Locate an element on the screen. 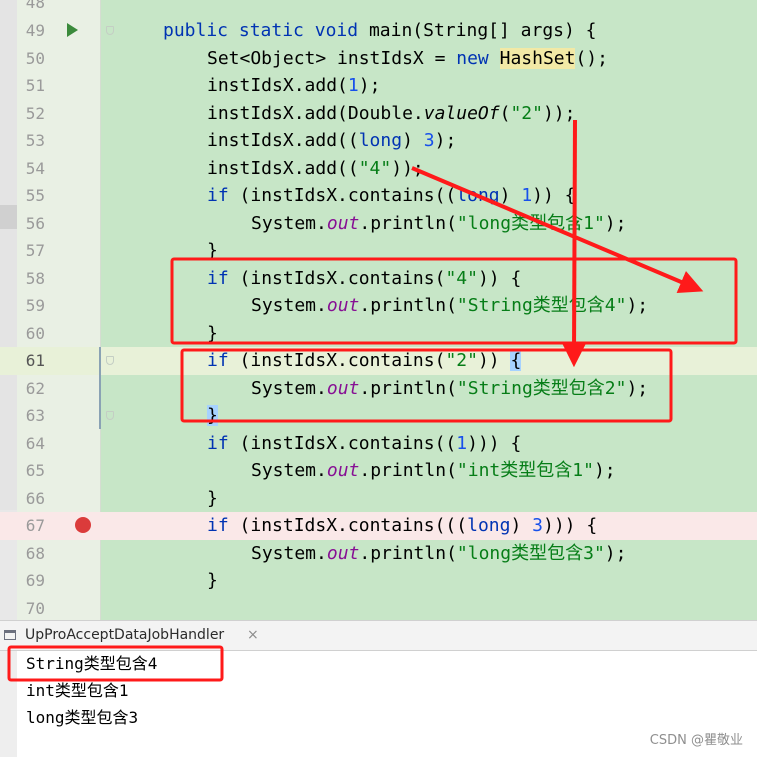 This screenshot has height=757, width=757. line-number: 66 is located at coordinates (35, 498).